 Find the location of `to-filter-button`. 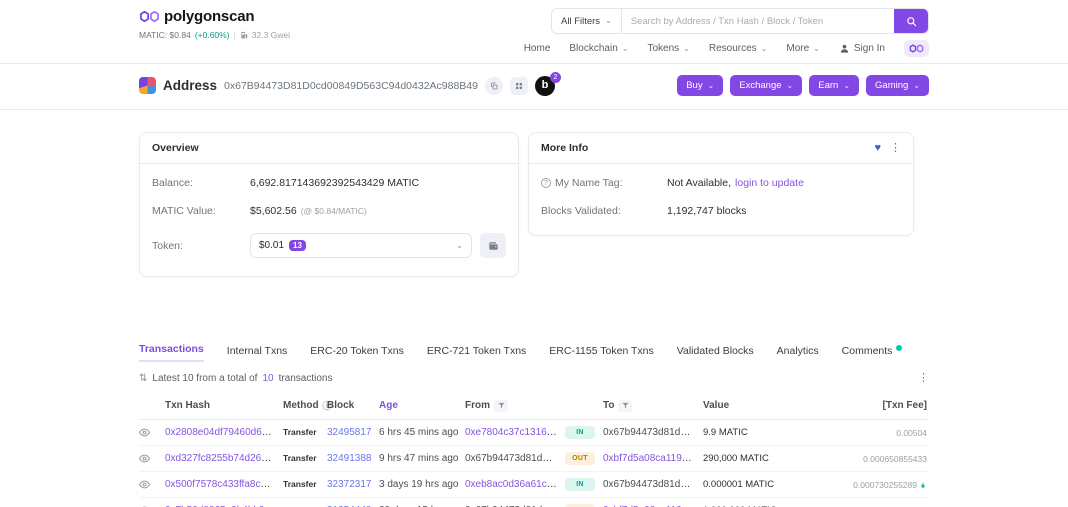

to-filter-button is located at coordinates (625, 405).